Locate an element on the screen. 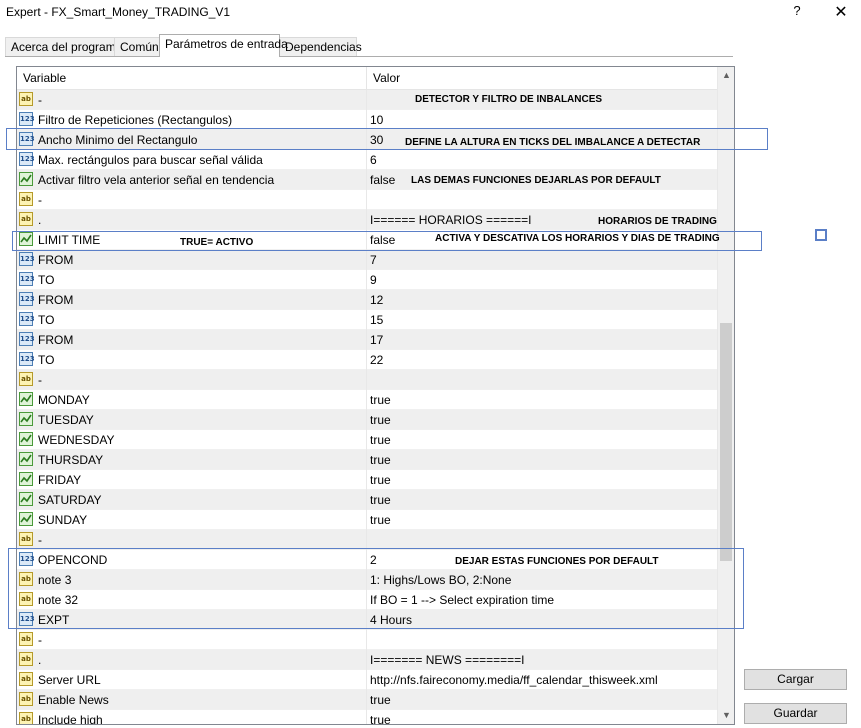 Image resolution: width=861 pixels, height=728 pixels. grid-header: Variable Valor is located at coordinates (367, 78).